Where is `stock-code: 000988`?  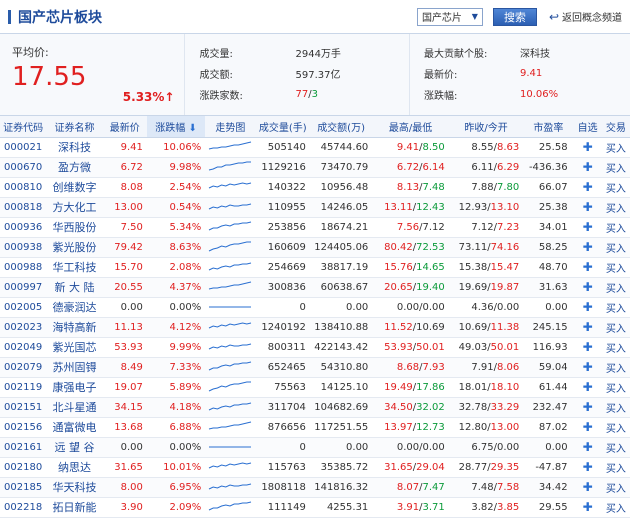 stock-code: 000988 is located at coordinates (23, 267).